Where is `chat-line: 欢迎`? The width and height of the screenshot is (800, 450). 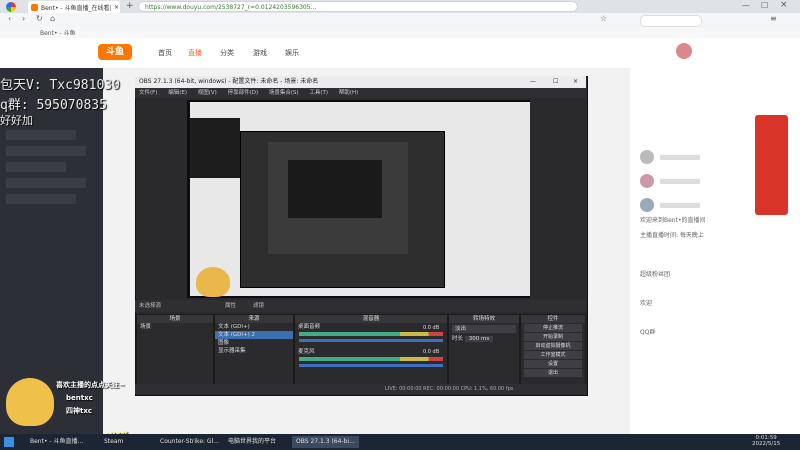
chat-line: 欢迎 is located at coordinates (646, 303).